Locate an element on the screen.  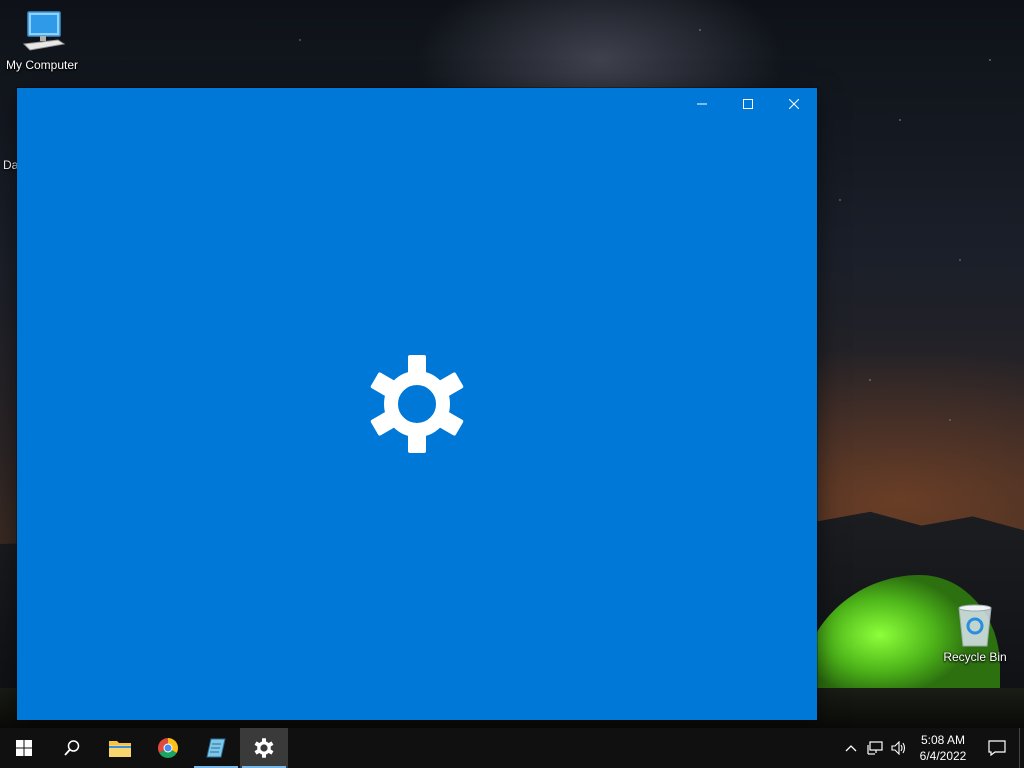
action-center-icon is located at coordinates (997, 748).